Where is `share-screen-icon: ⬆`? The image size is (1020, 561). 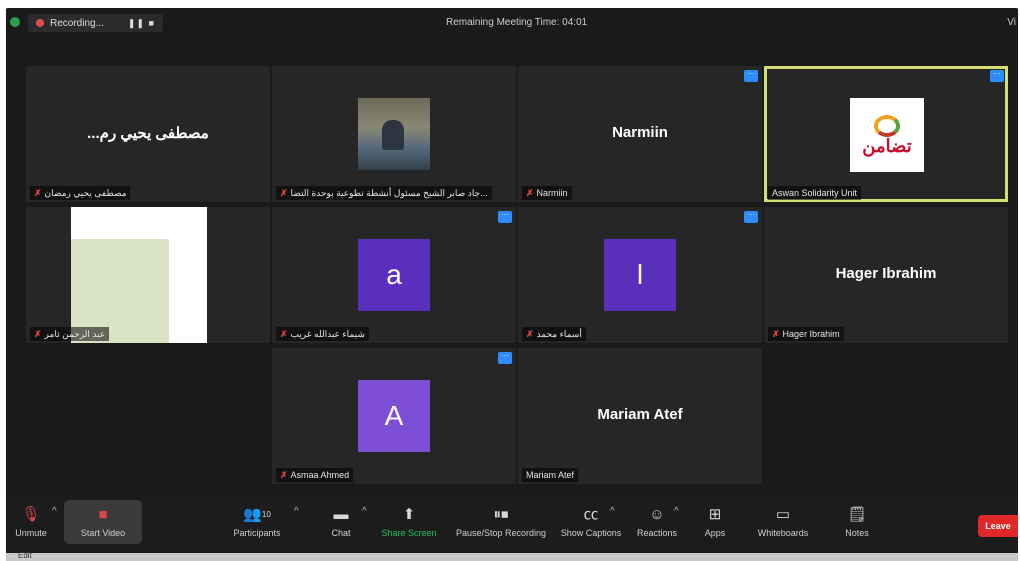
share-screen-icon: ⬆ is located at coordinates (409, 514).